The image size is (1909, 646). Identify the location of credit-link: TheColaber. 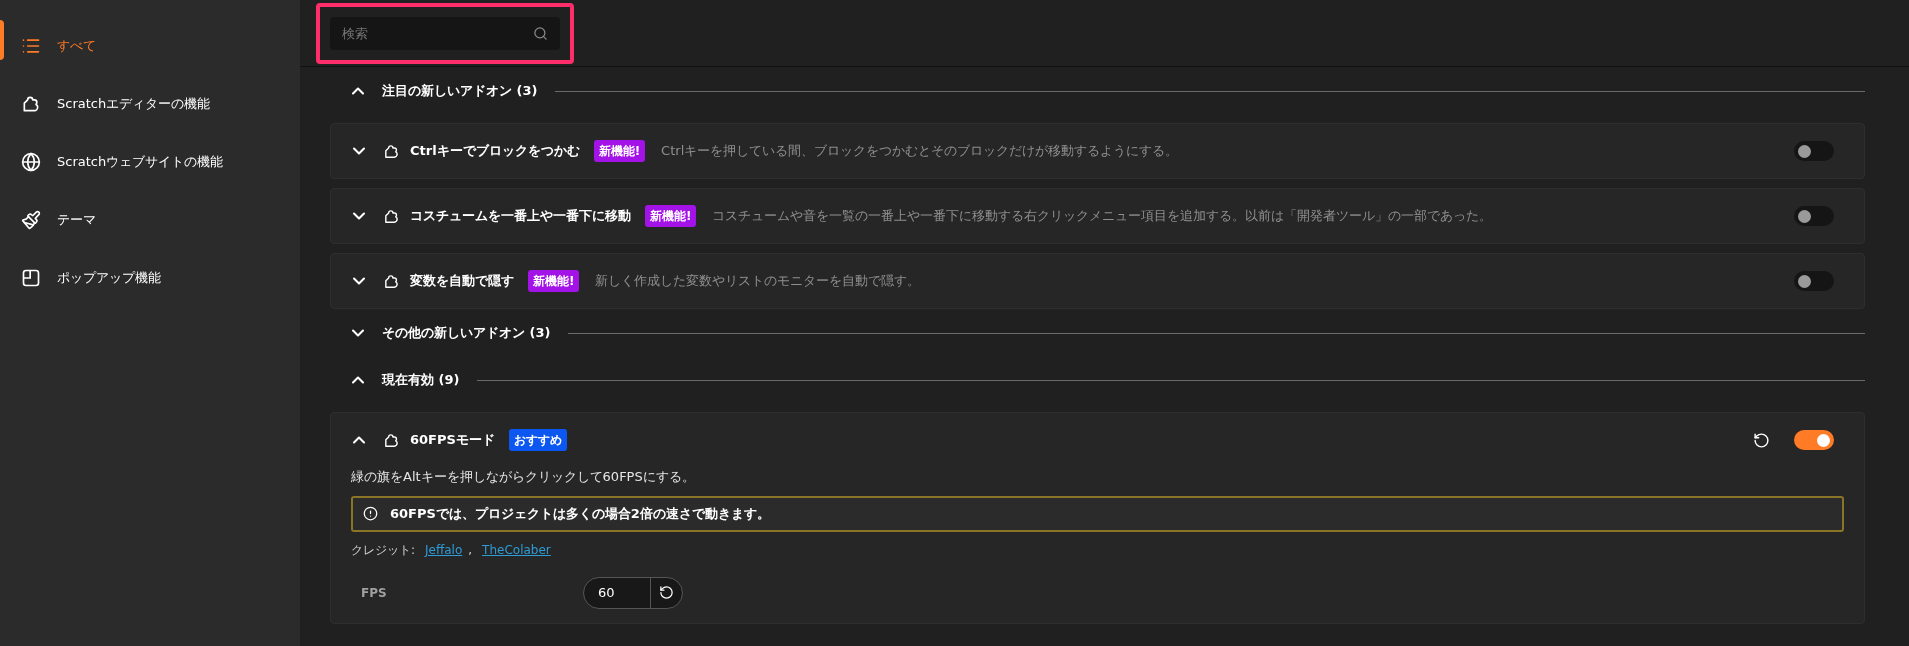
(516, 549).